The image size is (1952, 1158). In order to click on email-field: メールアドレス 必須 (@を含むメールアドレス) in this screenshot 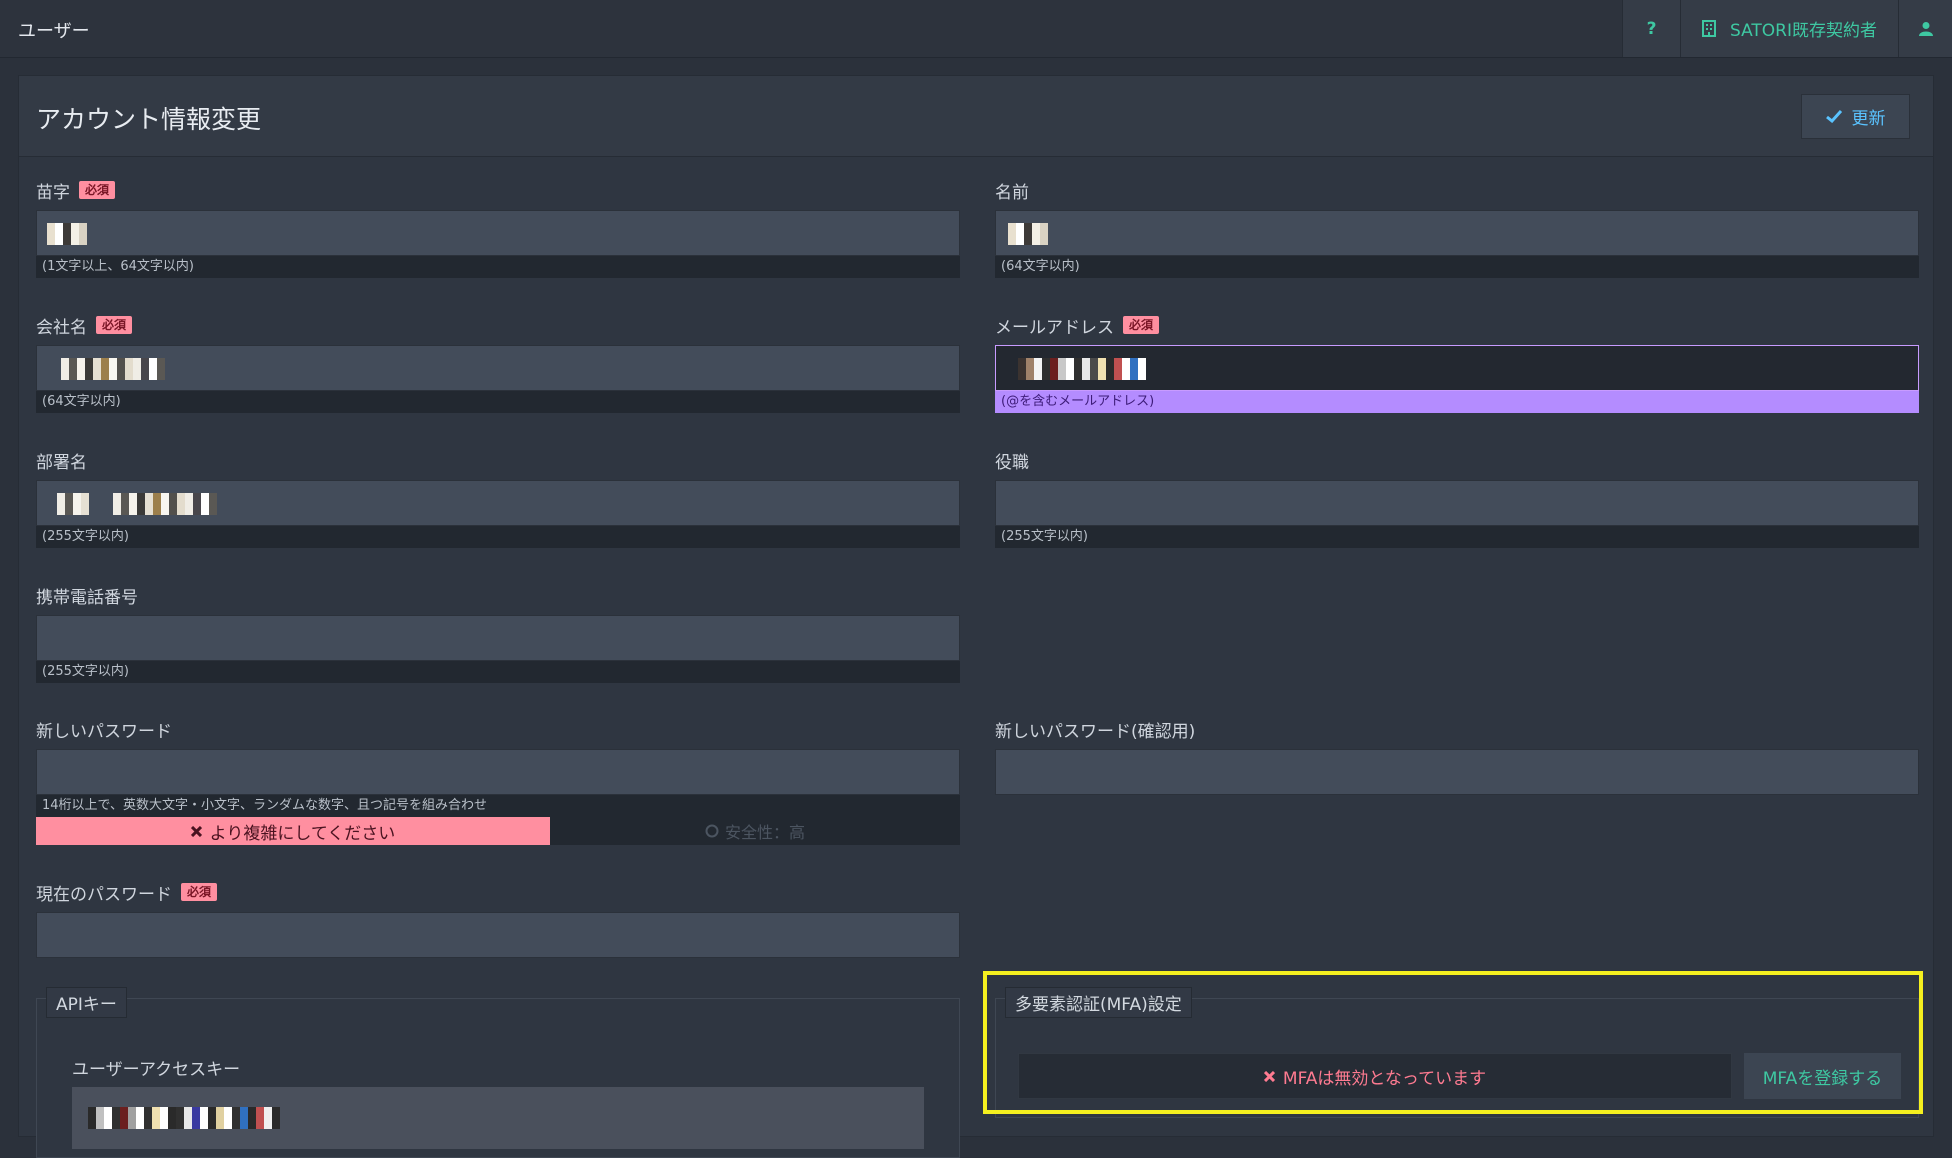, I will do `click(1457, 363)`.